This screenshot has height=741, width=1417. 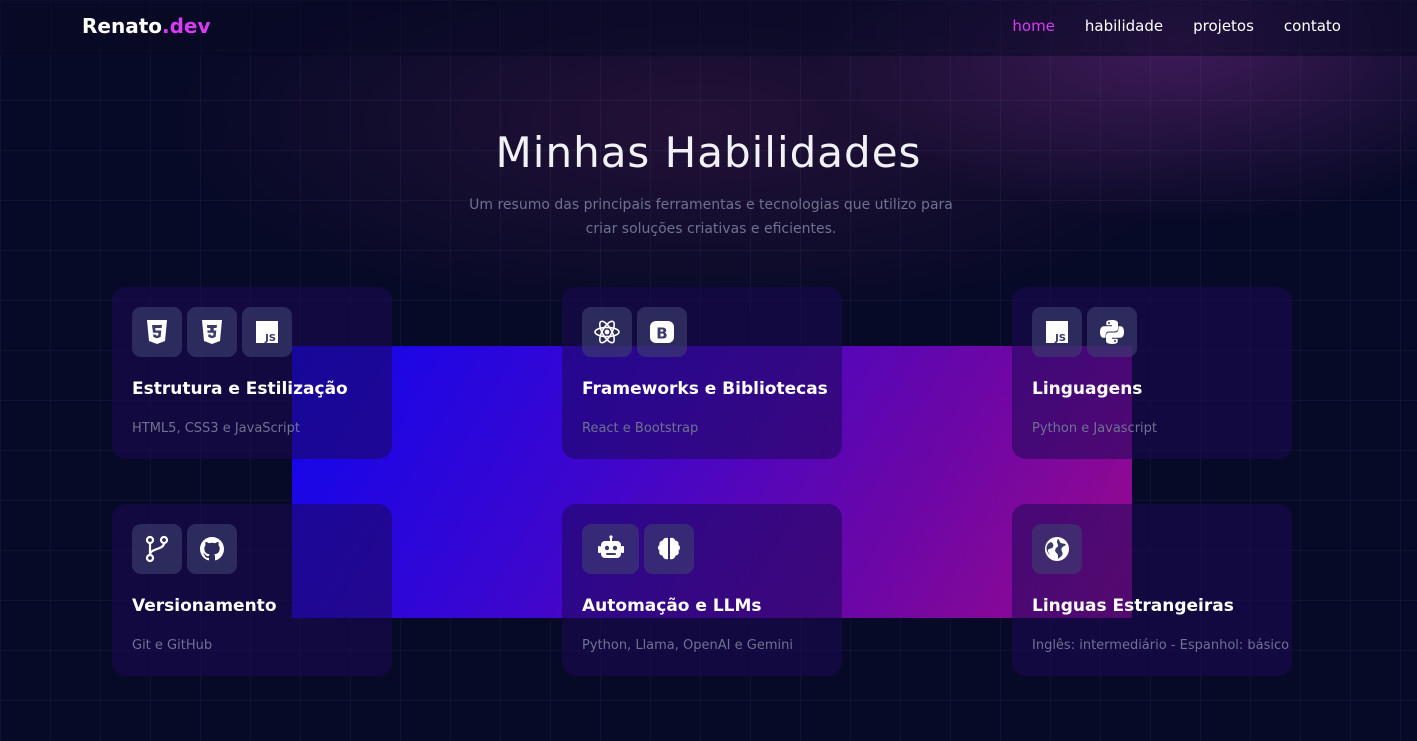 What do you see at coordinates (1033, 26) in the screenshot?
I see `nav-link-home: home` at bounding box center [1033, 26].